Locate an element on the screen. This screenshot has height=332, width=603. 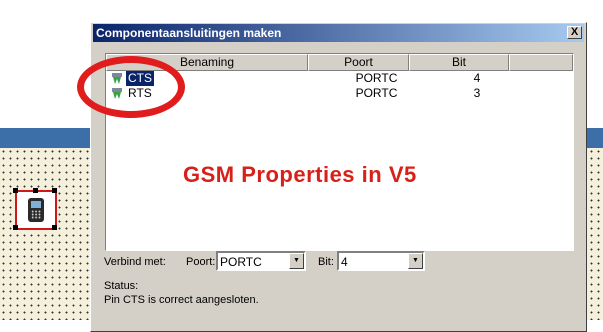
close-icon: X is located at coordinates (574, 32).